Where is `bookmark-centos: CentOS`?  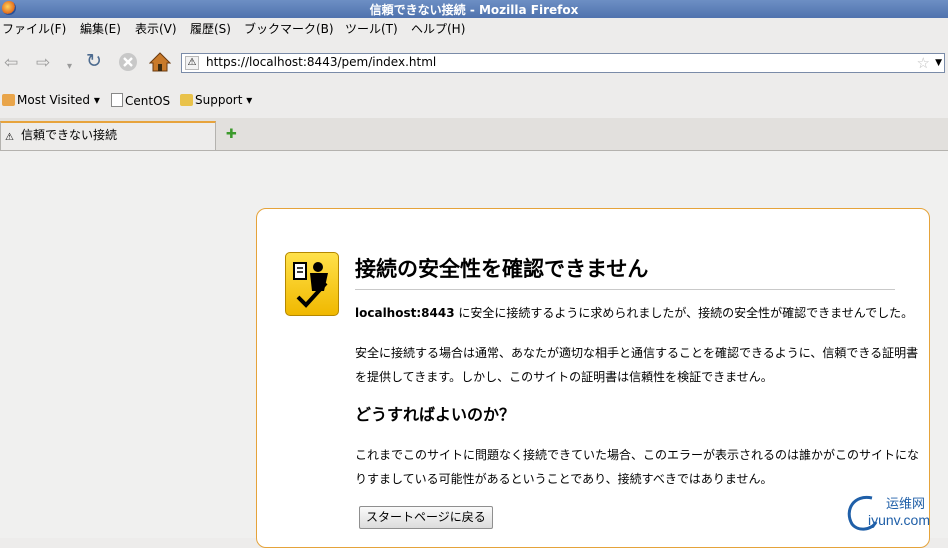
bookmark-centos: CentOS is located at coordinates (140, 100).